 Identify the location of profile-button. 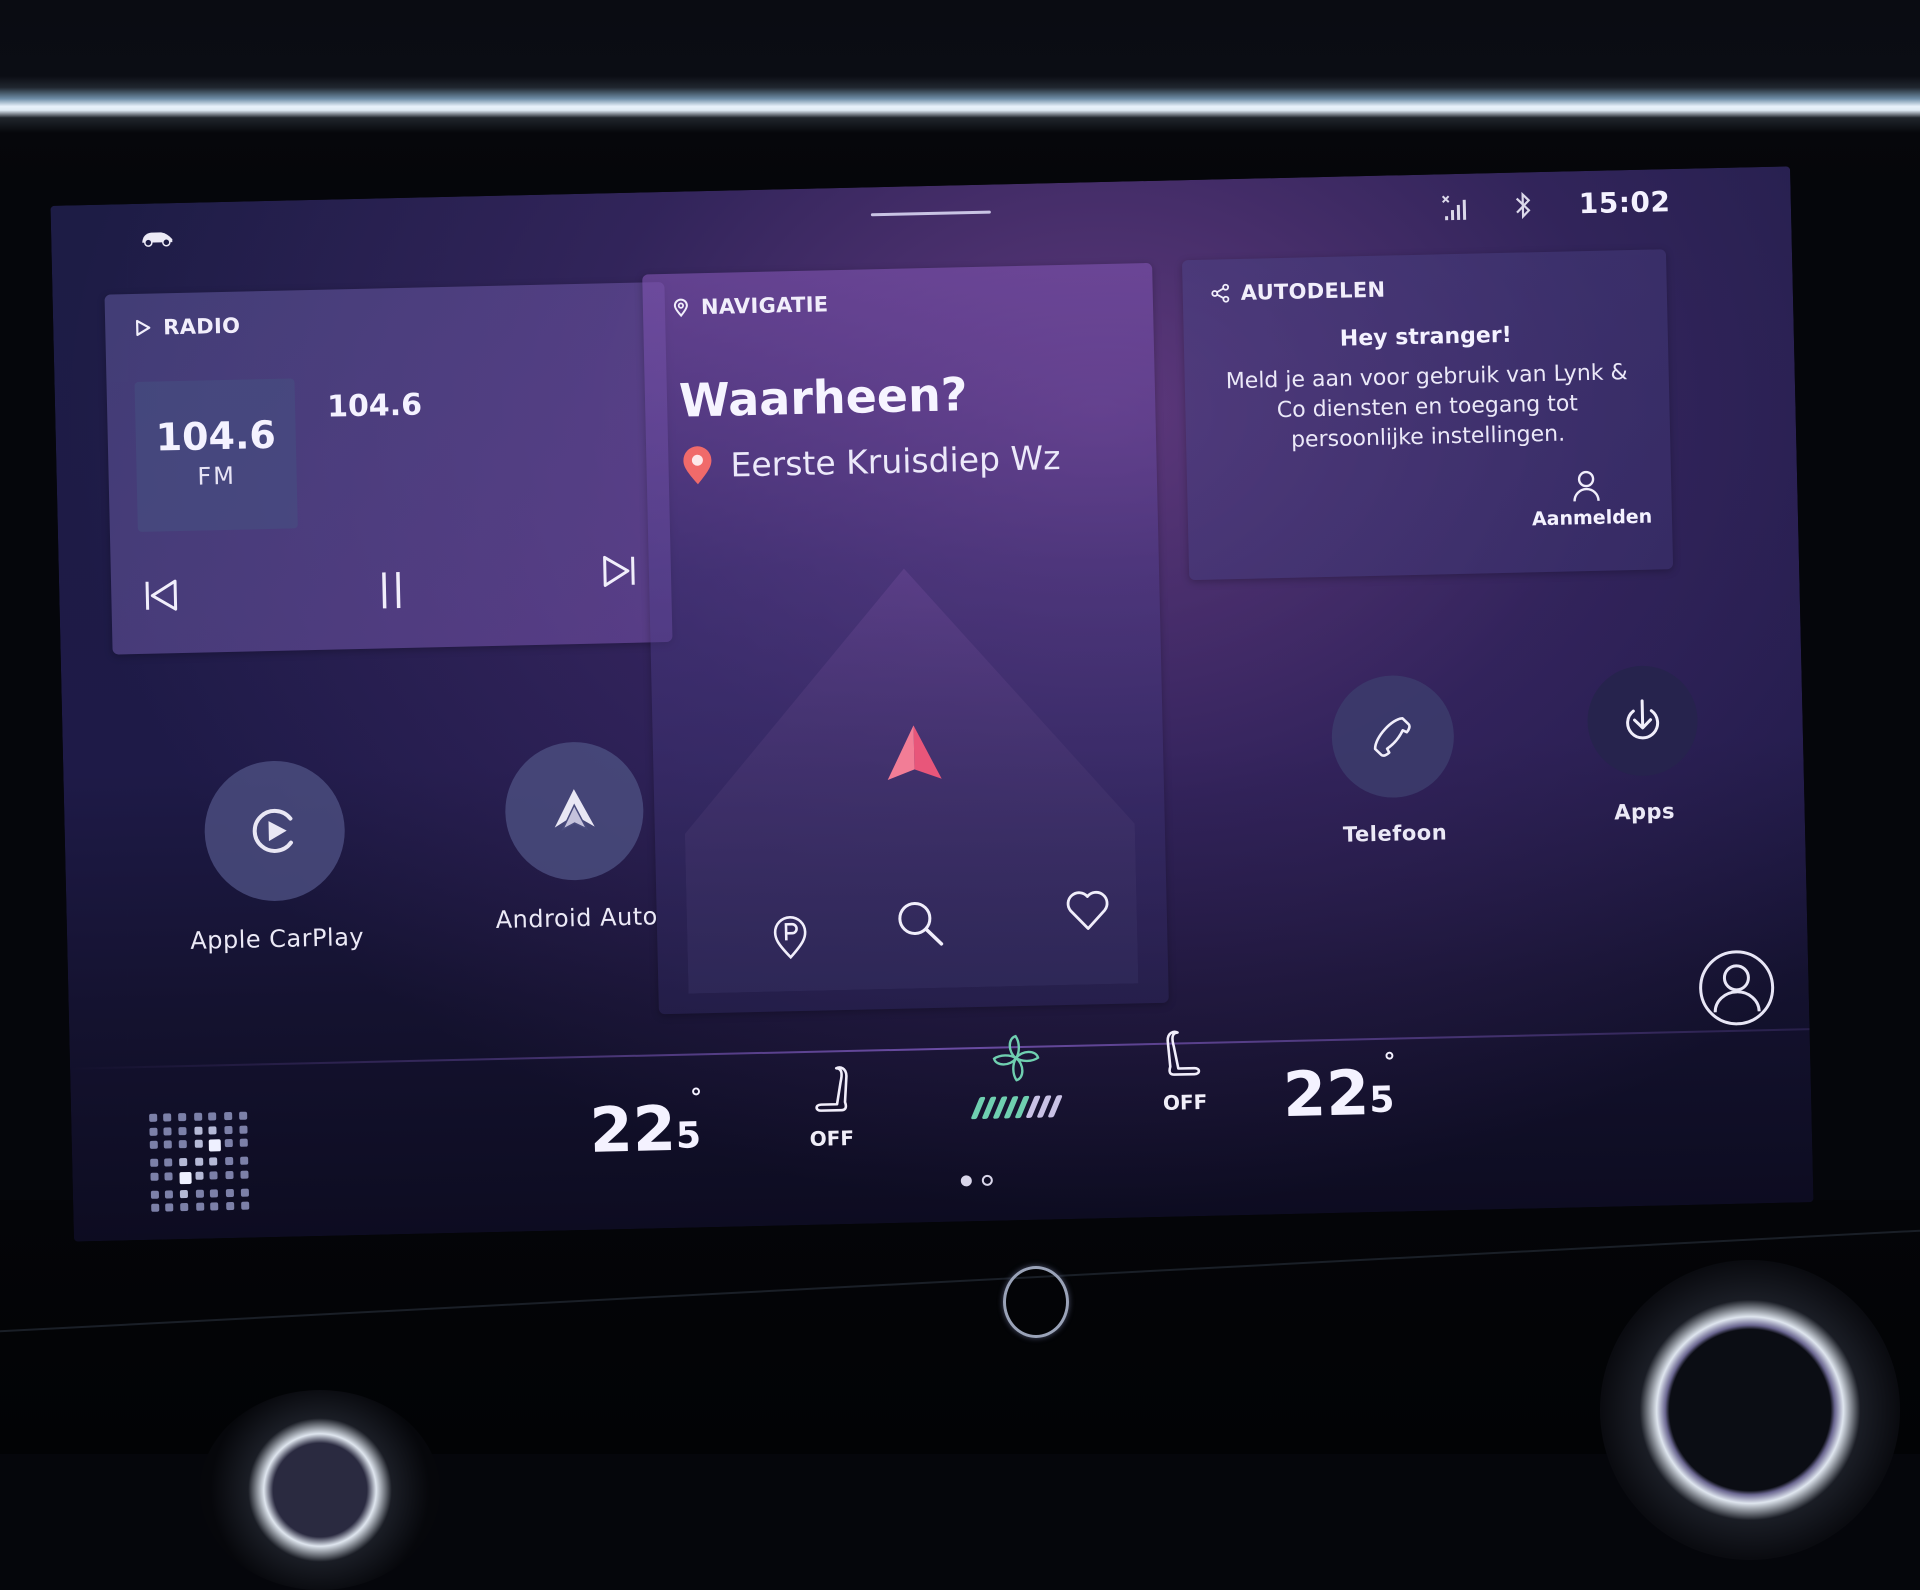
(1737, 988).